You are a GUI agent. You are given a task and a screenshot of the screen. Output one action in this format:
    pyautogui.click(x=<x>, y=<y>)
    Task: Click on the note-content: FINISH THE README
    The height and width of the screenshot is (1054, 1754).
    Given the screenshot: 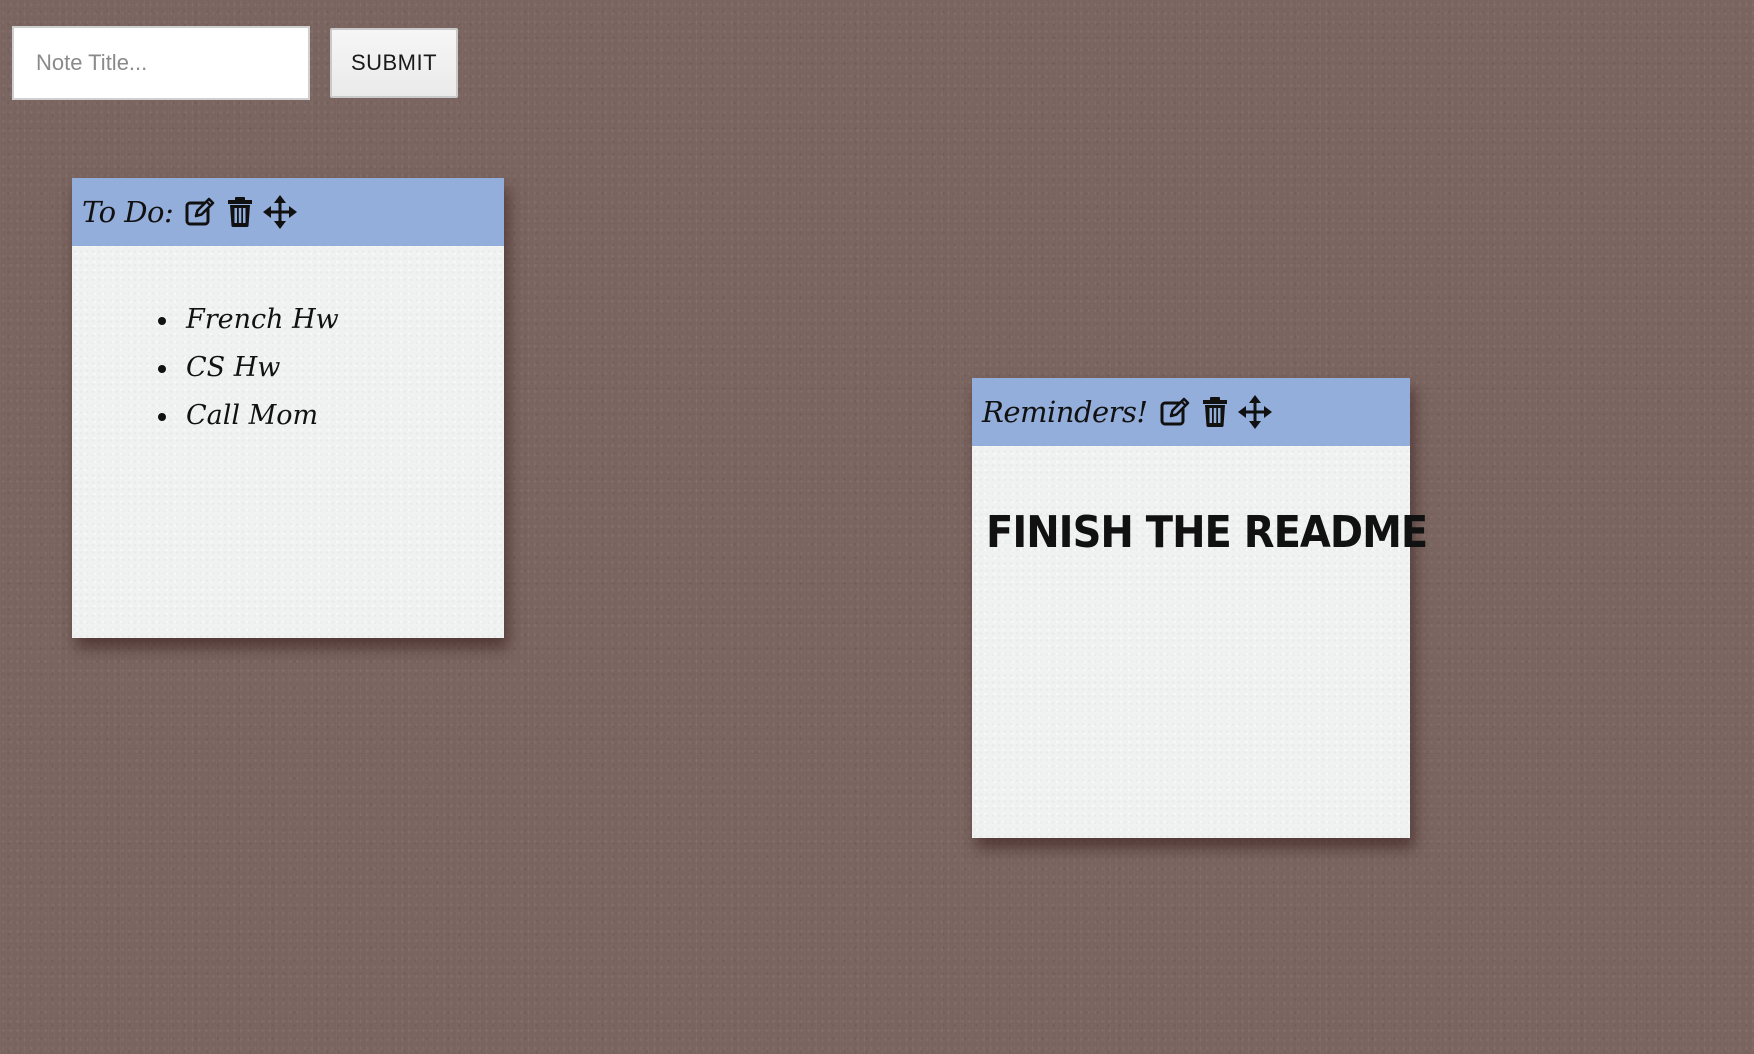 What is the action you would take?
    pyautogui.click(x=1207, y=533)
    